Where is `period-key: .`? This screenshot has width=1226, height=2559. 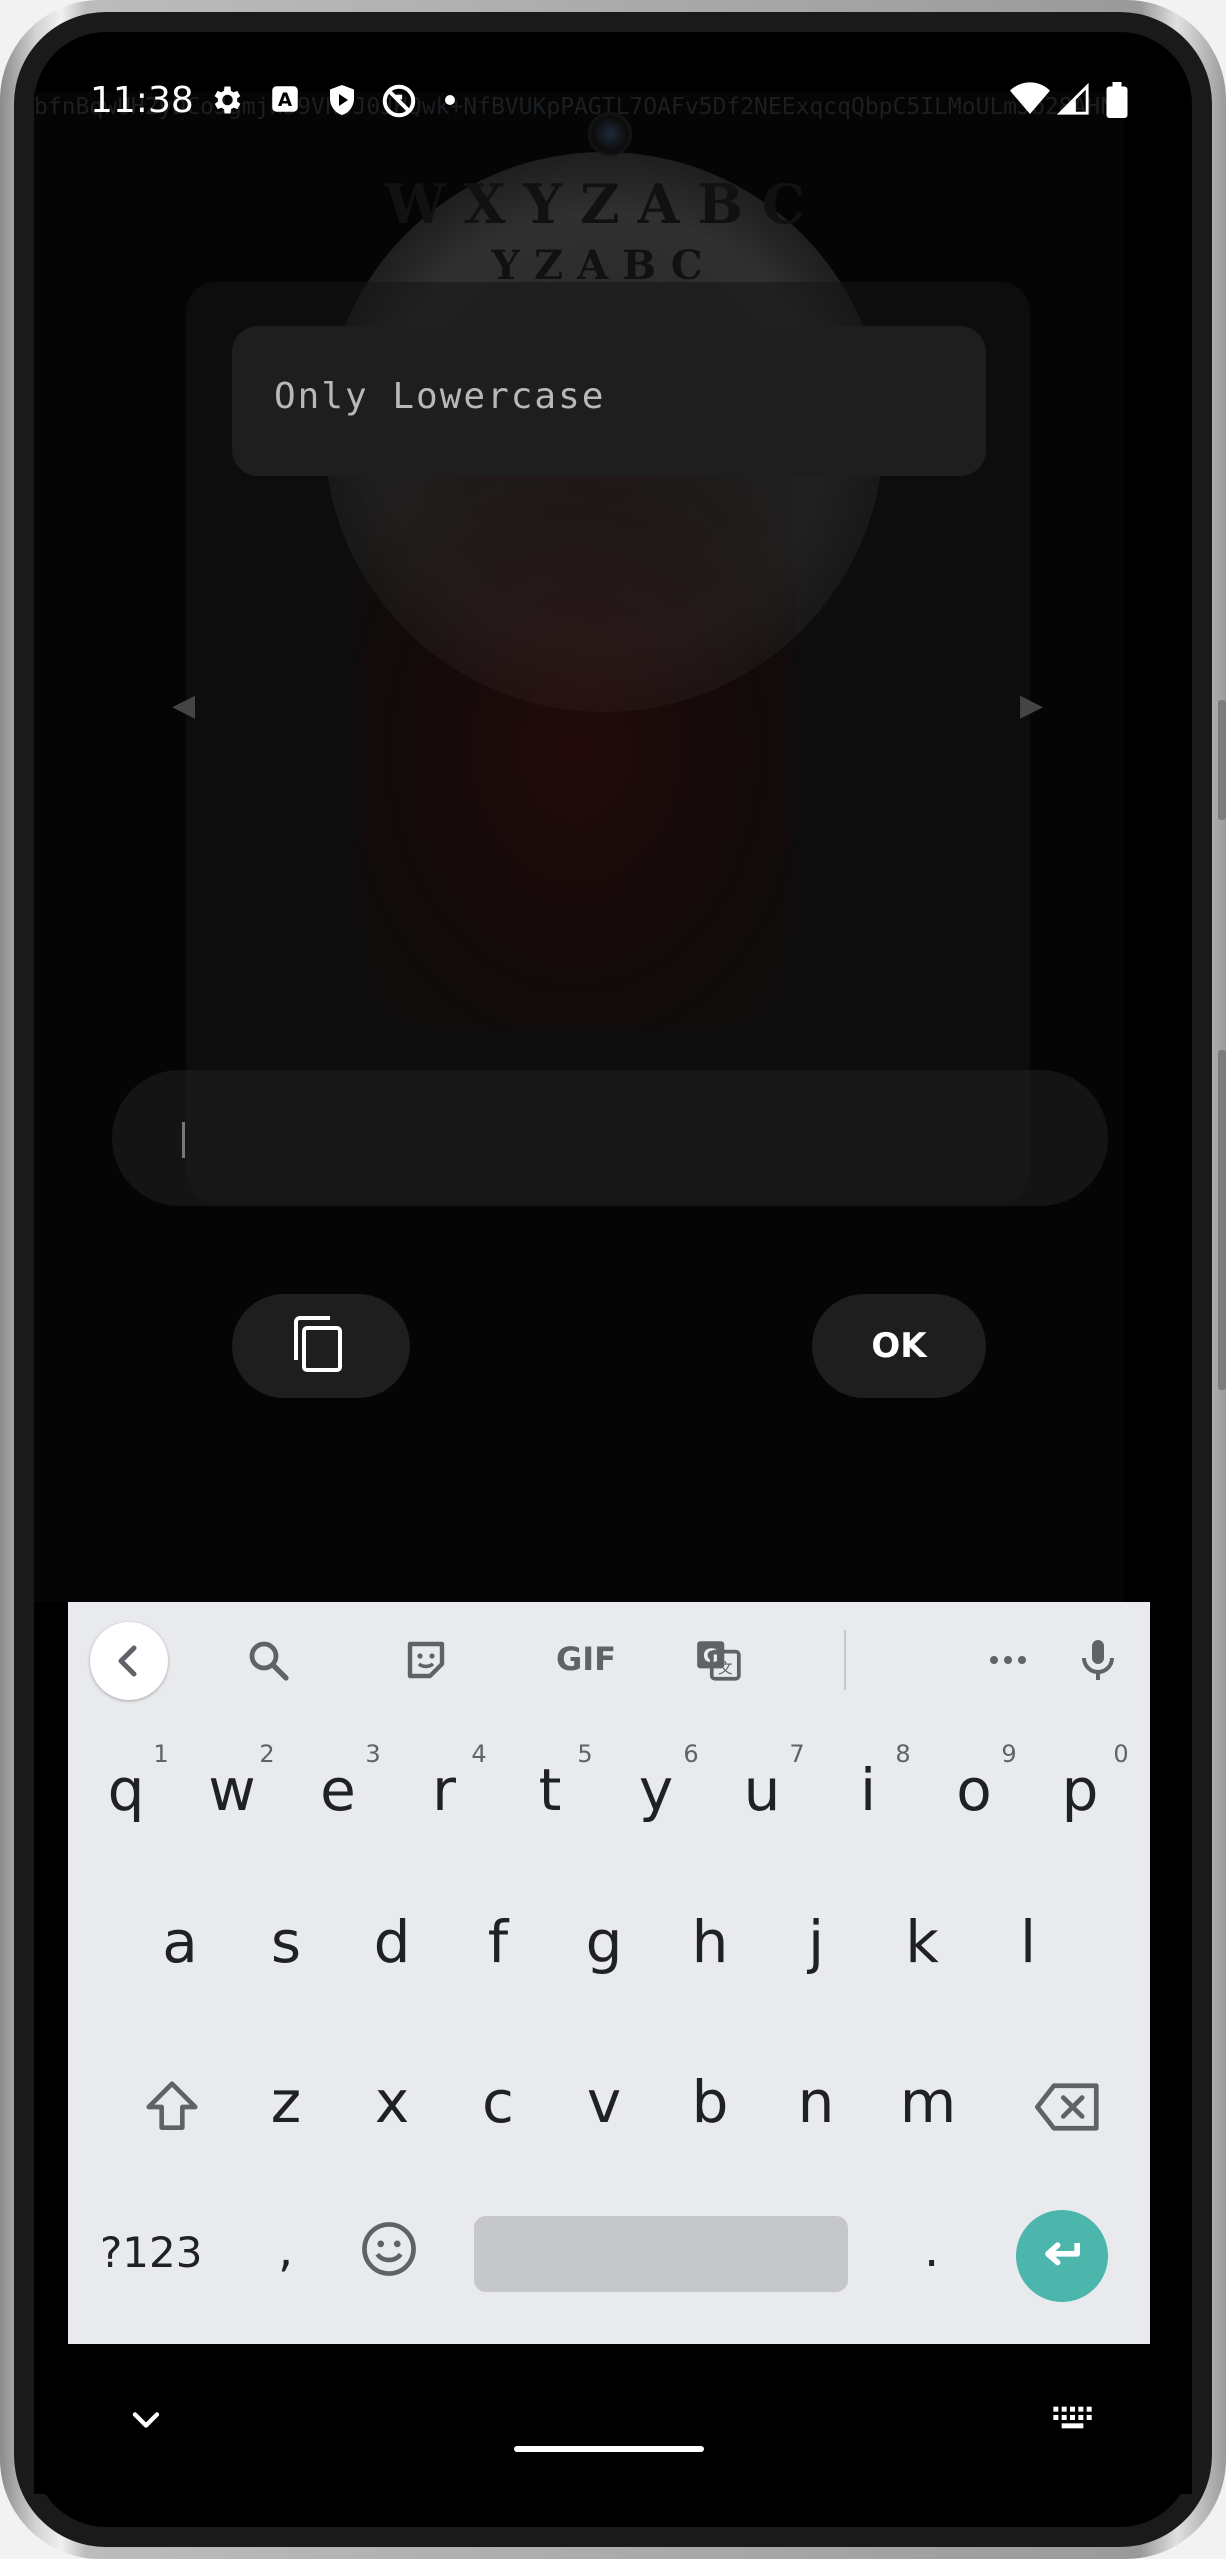
period-key: . is located at coordinates (931, 2250).